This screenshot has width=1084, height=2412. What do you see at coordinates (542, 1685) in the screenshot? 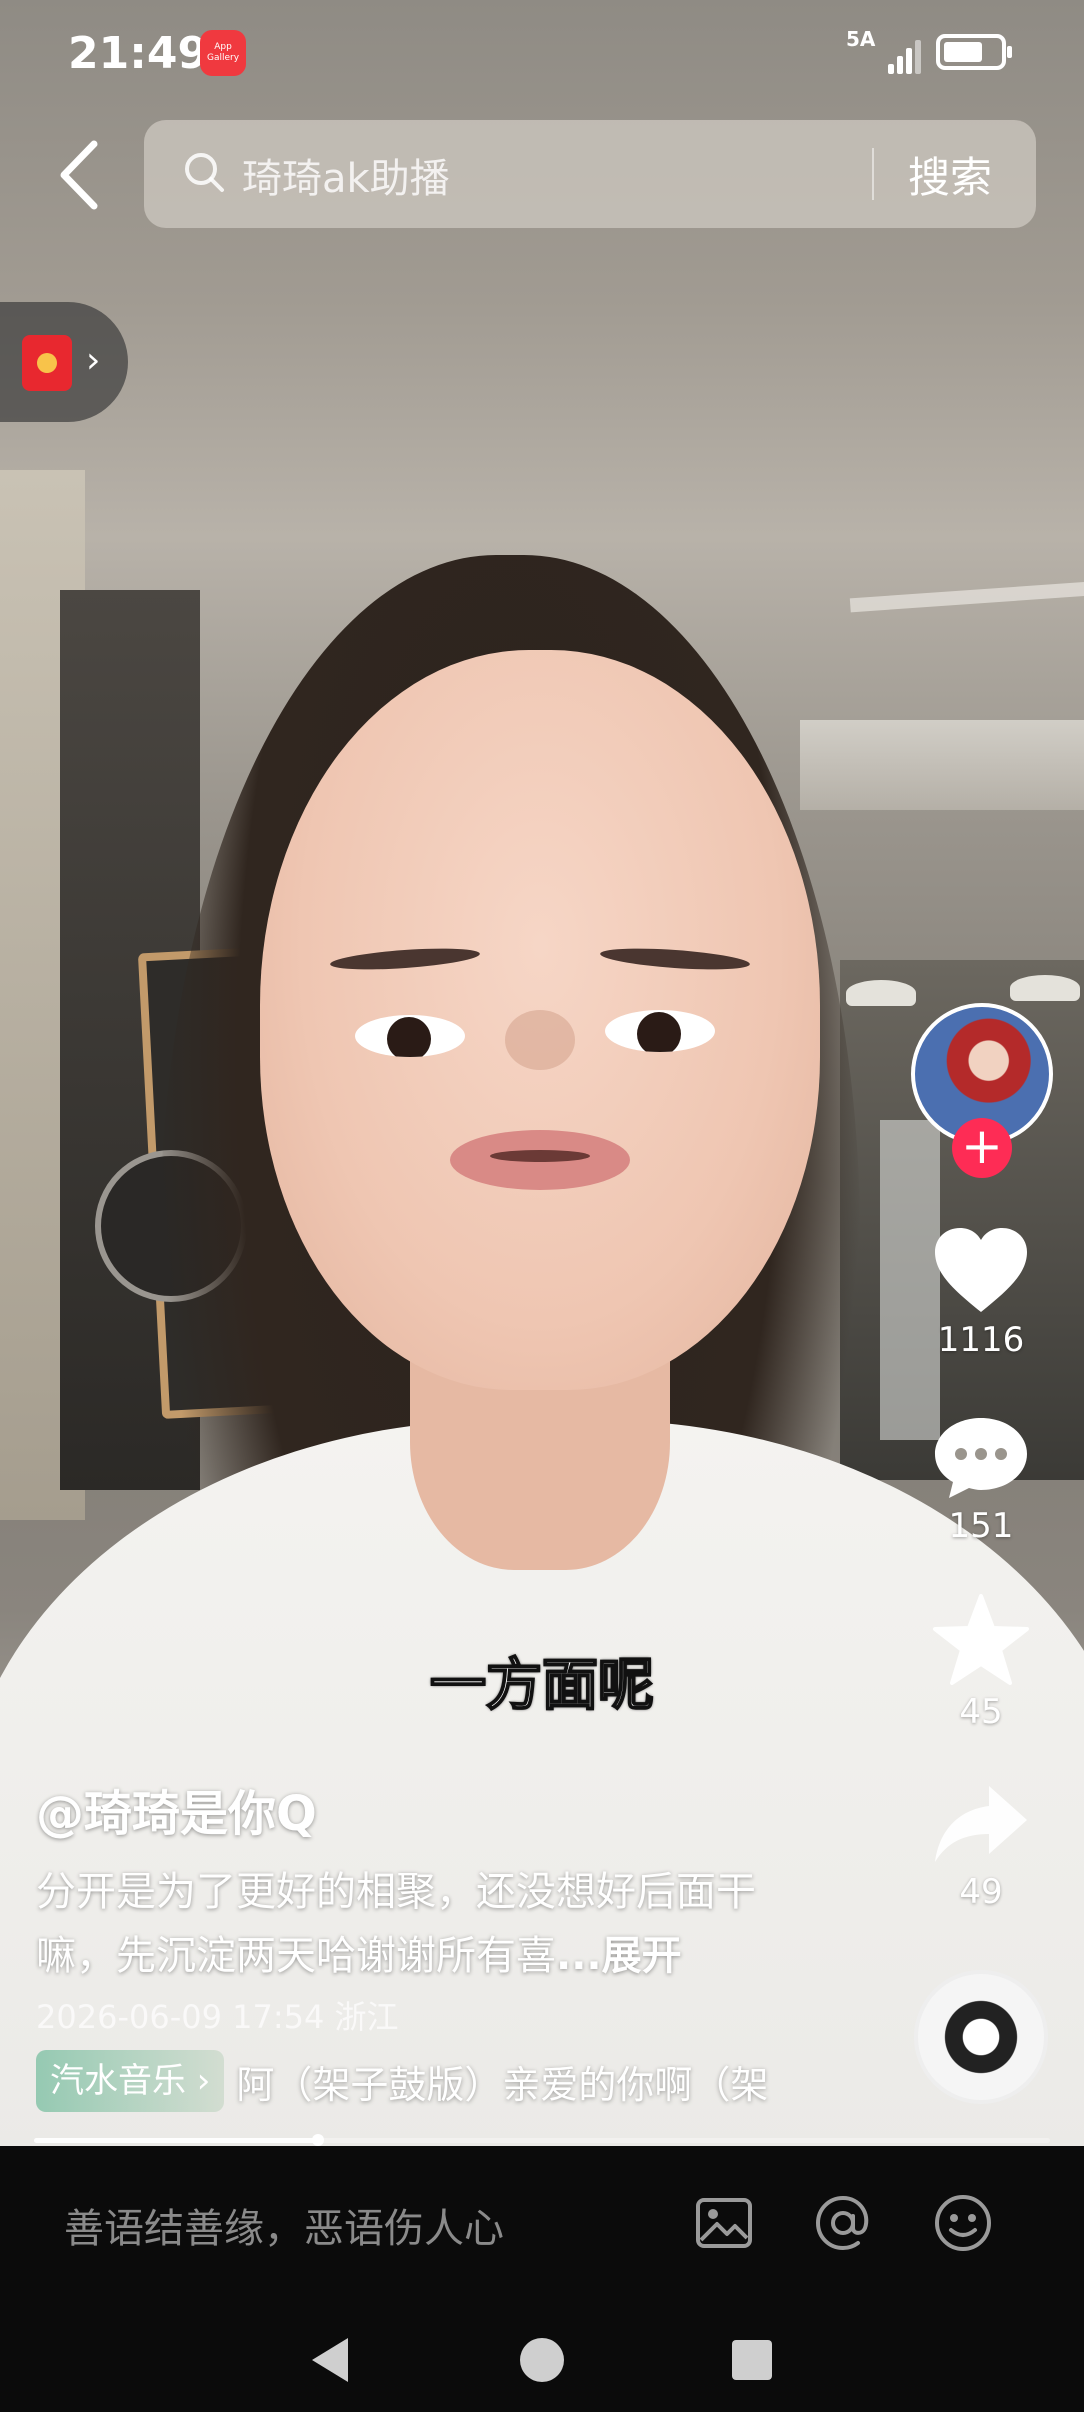
I see `video-subtitle: 一方面呢` at bounding box center [542, 1685].